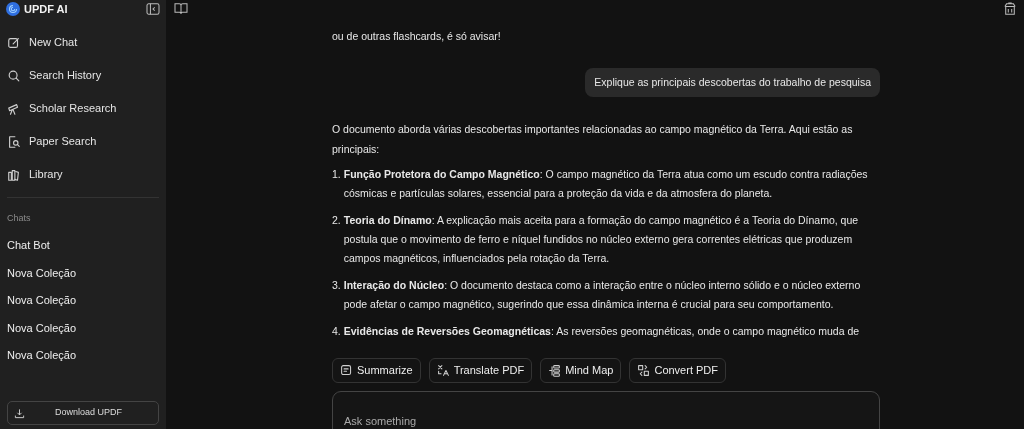 The height and width of the screenshot is (429, 1024). Describe the element at coordinates (606, 410) in the screenshot. I see `message-input: Ask something` at that location.